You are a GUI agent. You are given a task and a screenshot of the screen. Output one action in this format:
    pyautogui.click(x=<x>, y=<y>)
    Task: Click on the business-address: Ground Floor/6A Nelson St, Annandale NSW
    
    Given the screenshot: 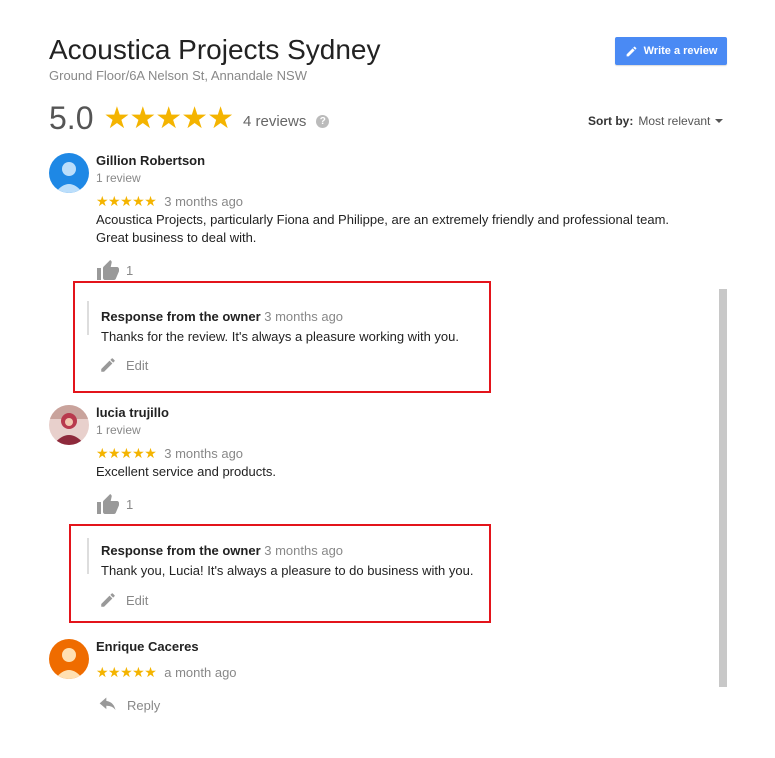 What is the action you would take?
    pyautogui.click(x=178, y=75)
    